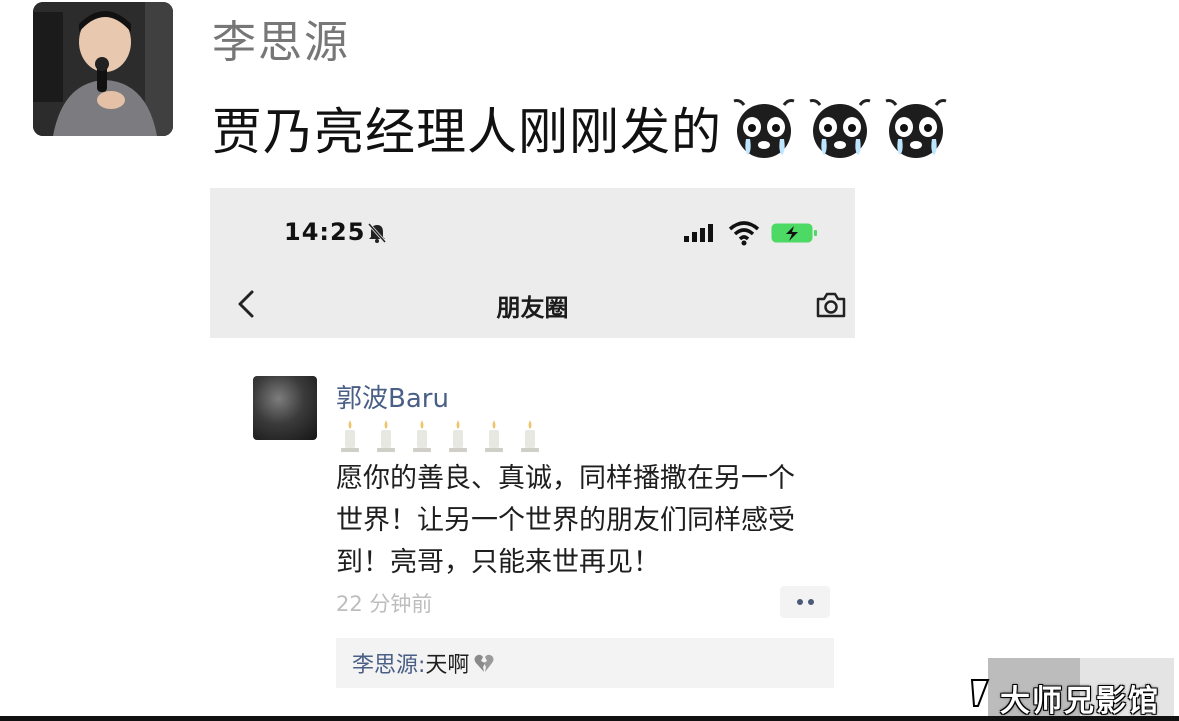 The height and width of the screenshot is (721, 1179). What do you see at coordinates (440, 436) in the screenshot?
I see `candle-emoji-row` at bounding box center [440, 436].